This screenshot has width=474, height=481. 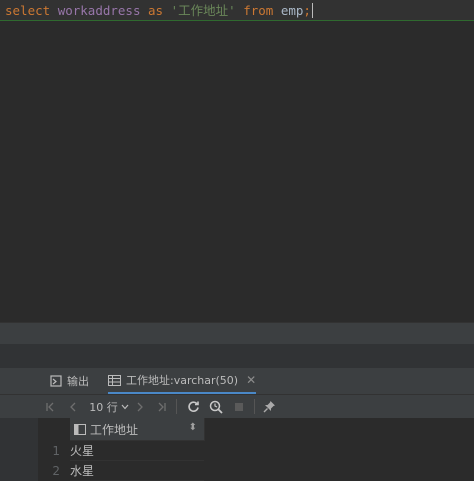 I want to click on next-page-button, so click(x=140, y=406).